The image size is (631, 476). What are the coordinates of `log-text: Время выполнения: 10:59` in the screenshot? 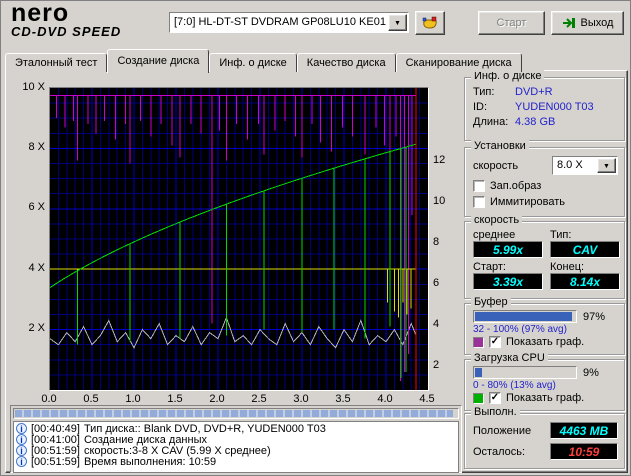 It's located at (150, 461).